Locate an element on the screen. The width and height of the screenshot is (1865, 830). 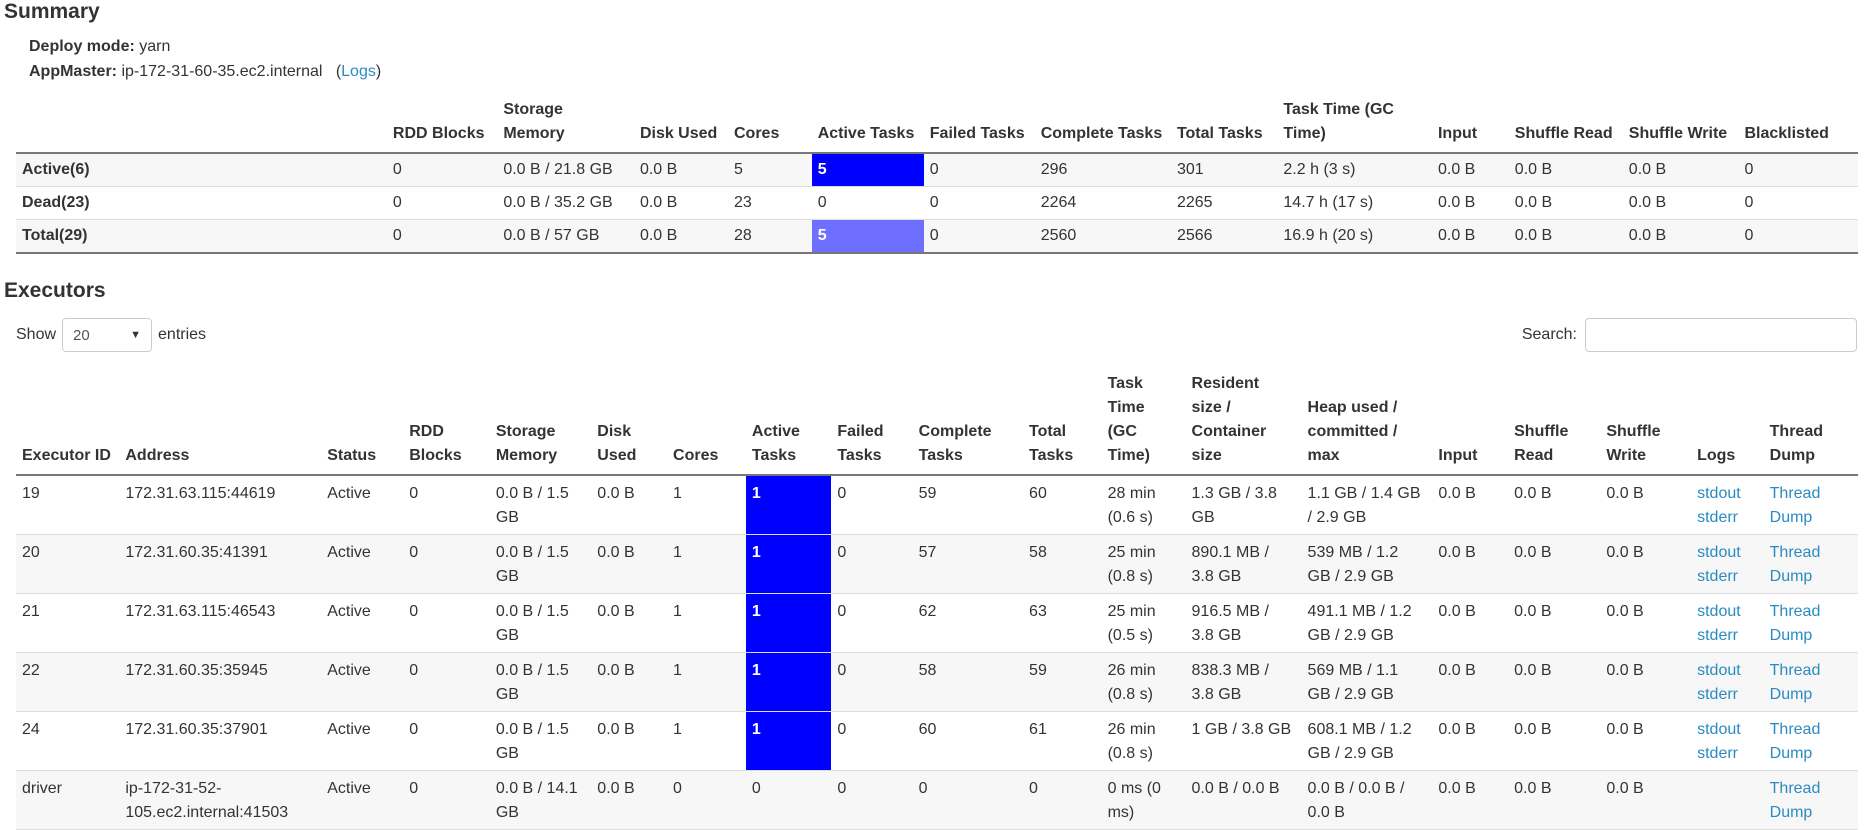
executor-tasktime-cell: 26 min (0.8 s) is located at coordinates (1131, 741).